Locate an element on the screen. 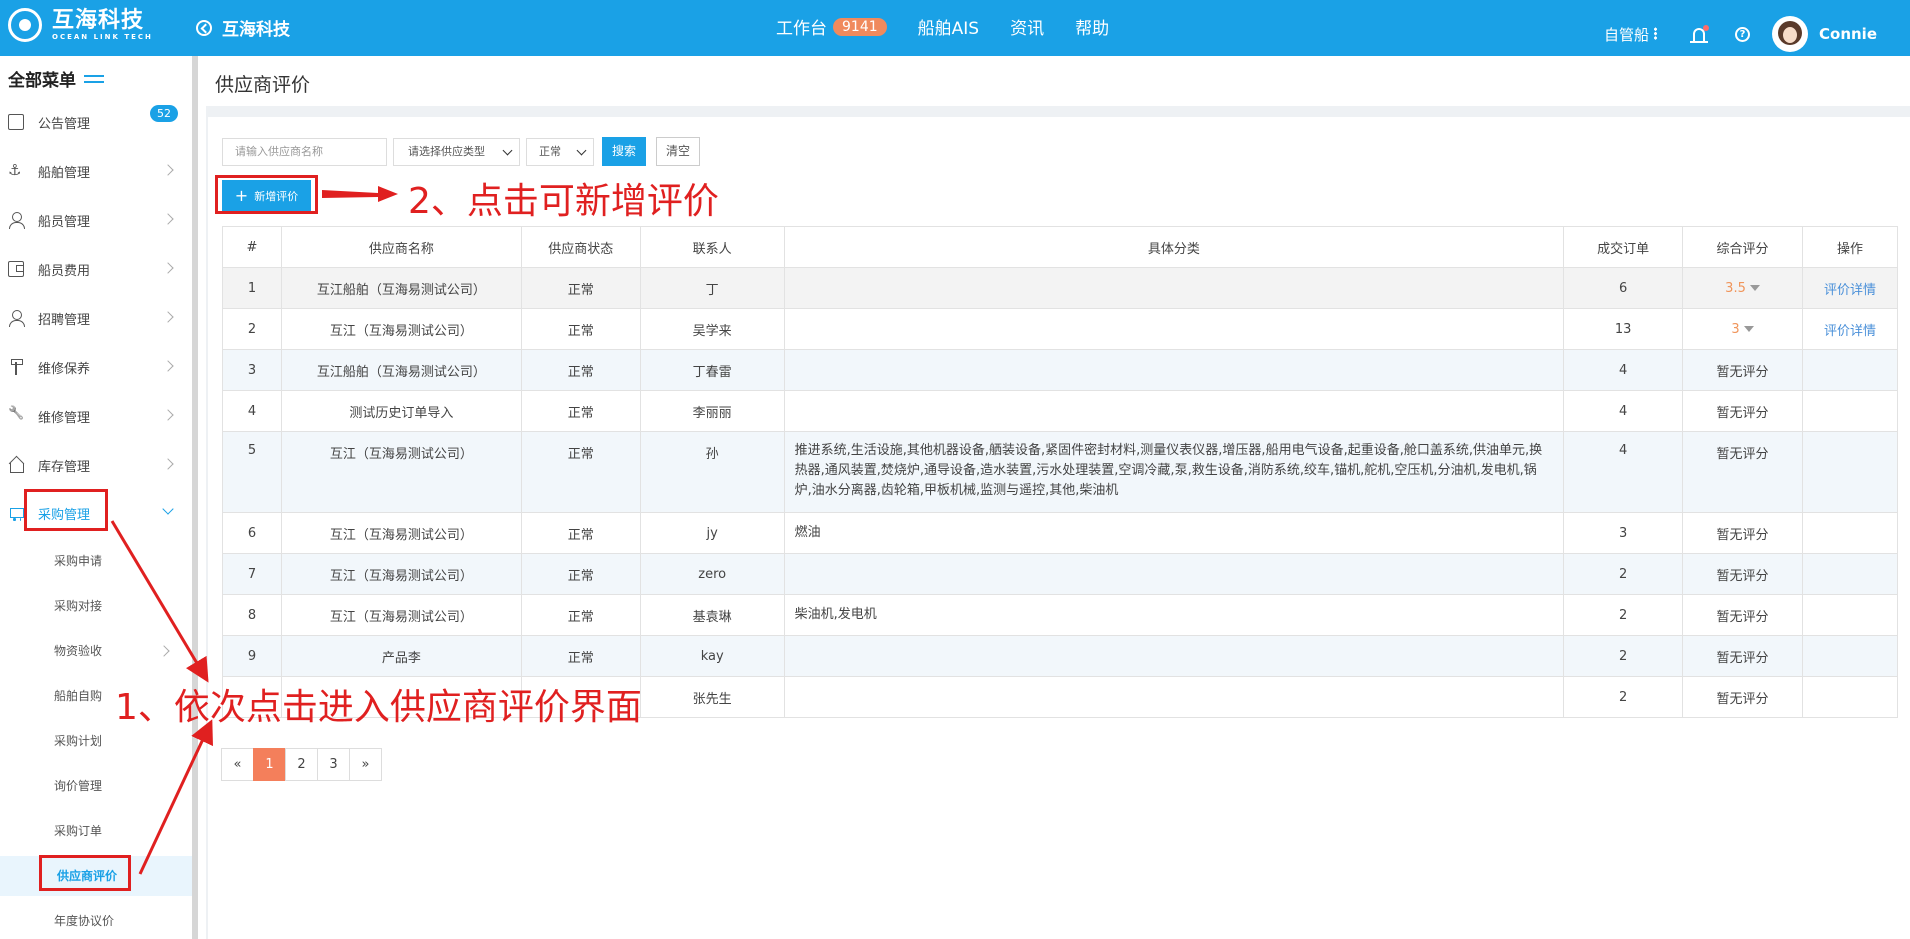 The height and width of the screenshot is (939, 1910). annotation-step1: 1、依次点击进入供应商评价界面 is located at coordinates (378, 707).